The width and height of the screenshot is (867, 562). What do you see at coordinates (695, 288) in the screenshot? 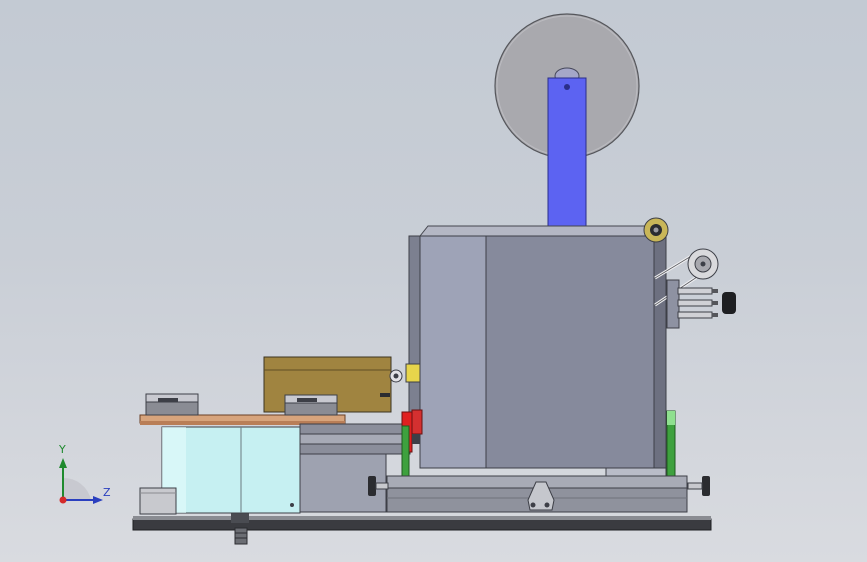
I see `pulley-assembly` at bounding box center [695, 288].